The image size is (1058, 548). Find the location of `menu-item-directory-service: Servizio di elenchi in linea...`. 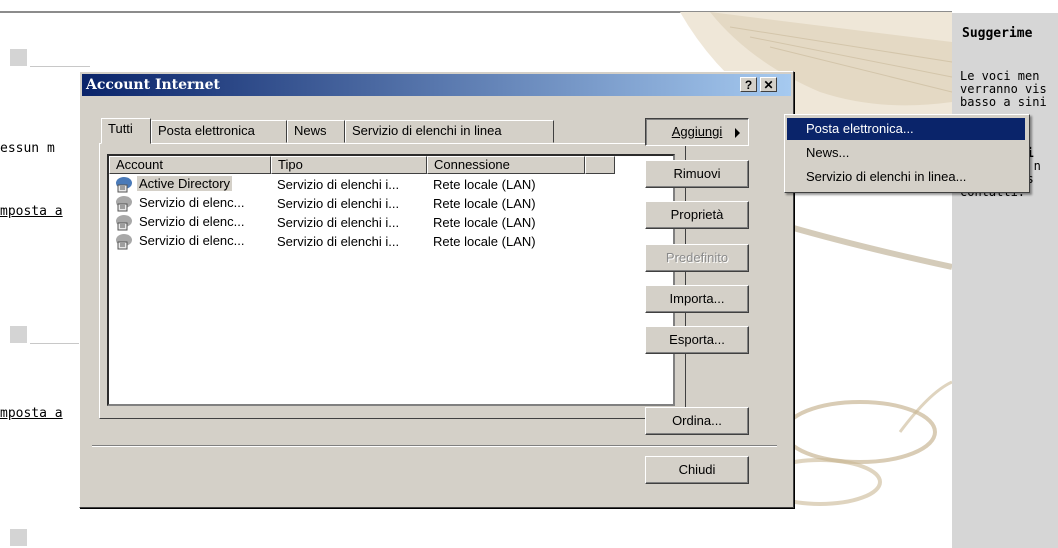

menu-item-directory-service: Servizio di elenchi in linea... is located at coordinates (906, 177).